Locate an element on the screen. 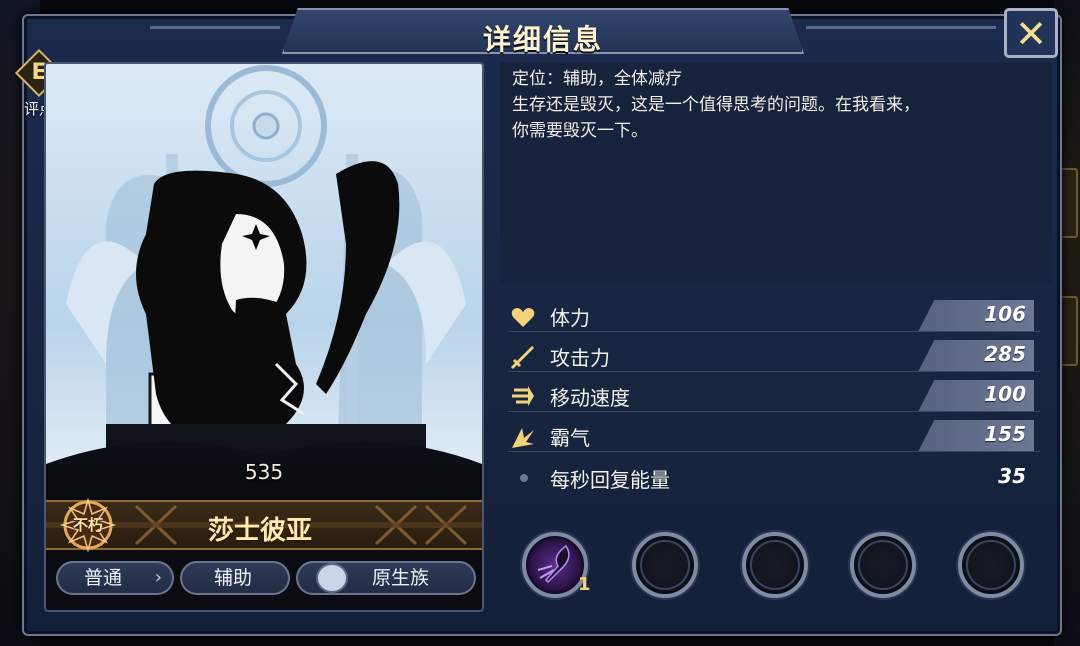 The width and height of the screenshot is (1080, 646). tag-faction-label: 原生族 is located at coordinates (401, 578).